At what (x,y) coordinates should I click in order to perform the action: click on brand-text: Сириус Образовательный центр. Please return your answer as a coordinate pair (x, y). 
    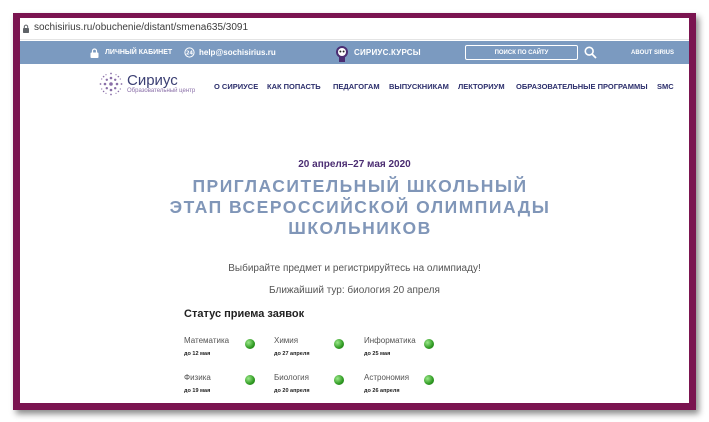
    Looking at the image, I should click on (161, 83).